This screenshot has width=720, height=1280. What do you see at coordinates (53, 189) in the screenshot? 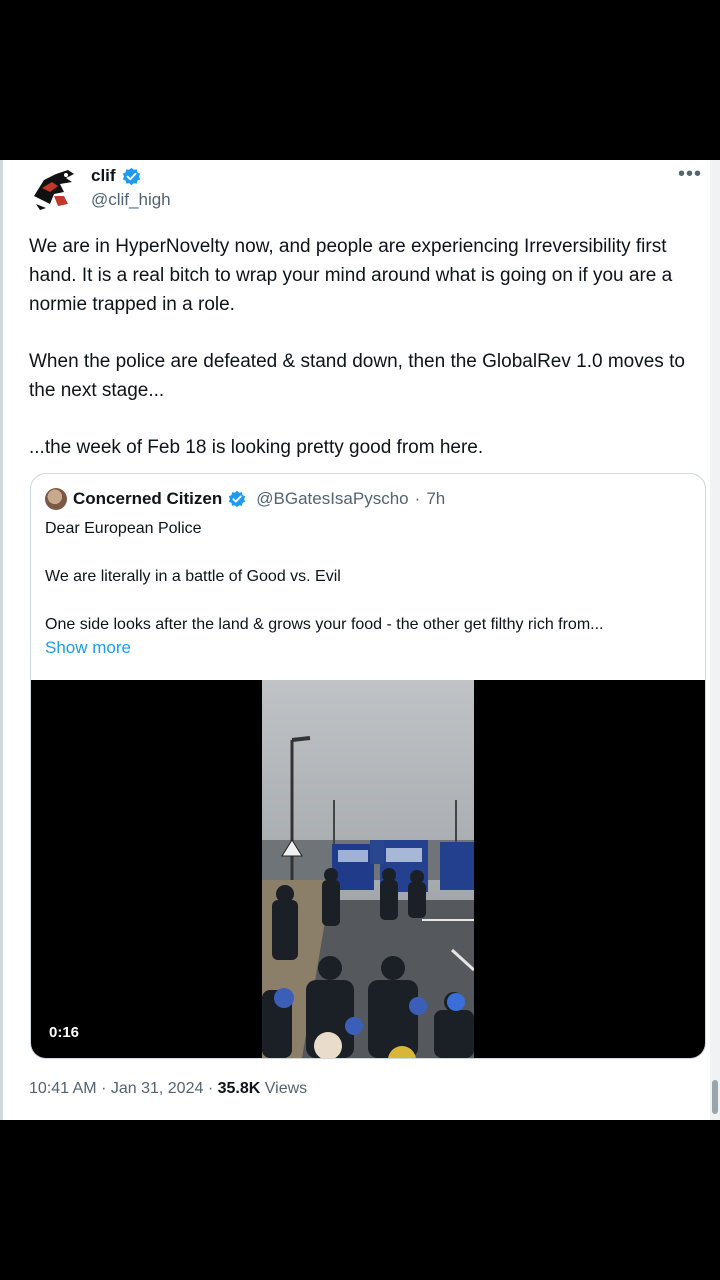
I see `raven-logo-icon` at bounding box center [53, 189].